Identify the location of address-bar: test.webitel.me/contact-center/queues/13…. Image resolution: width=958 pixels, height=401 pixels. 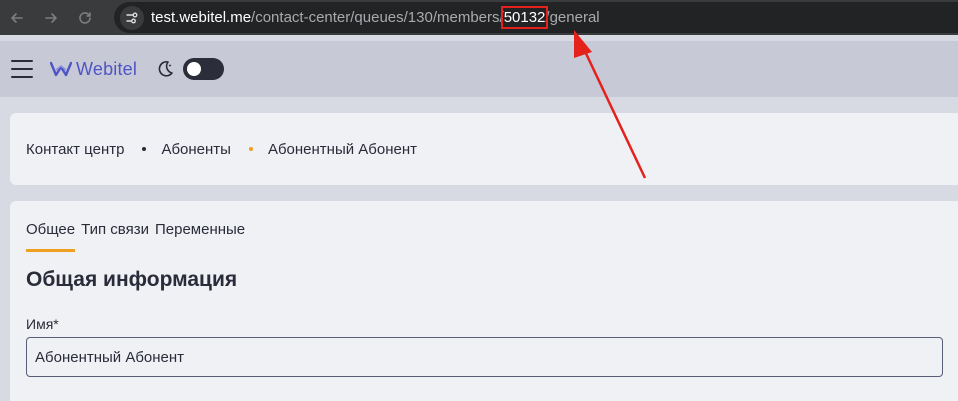
(536, 17).